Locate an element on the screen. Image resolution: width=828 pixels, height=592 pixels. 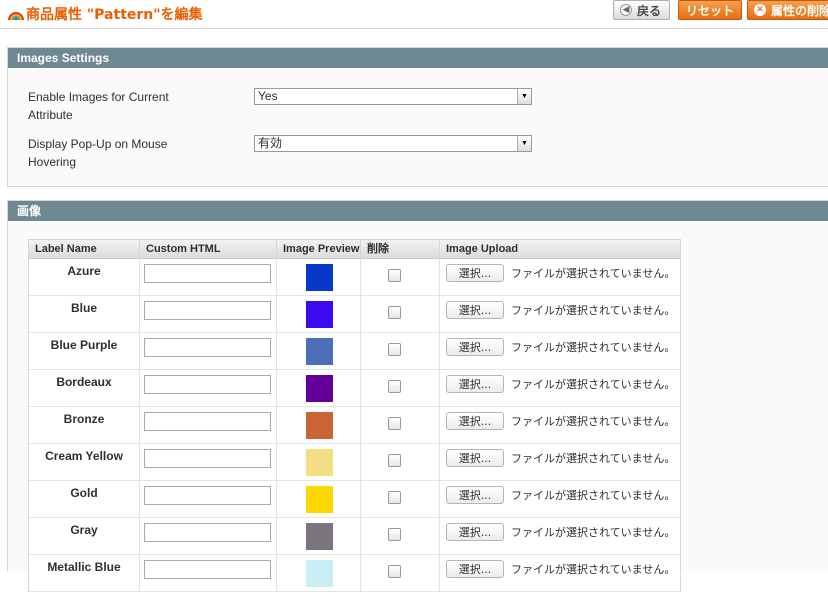
column-image-upload: Image Upload is located at coordinates (560, 249).